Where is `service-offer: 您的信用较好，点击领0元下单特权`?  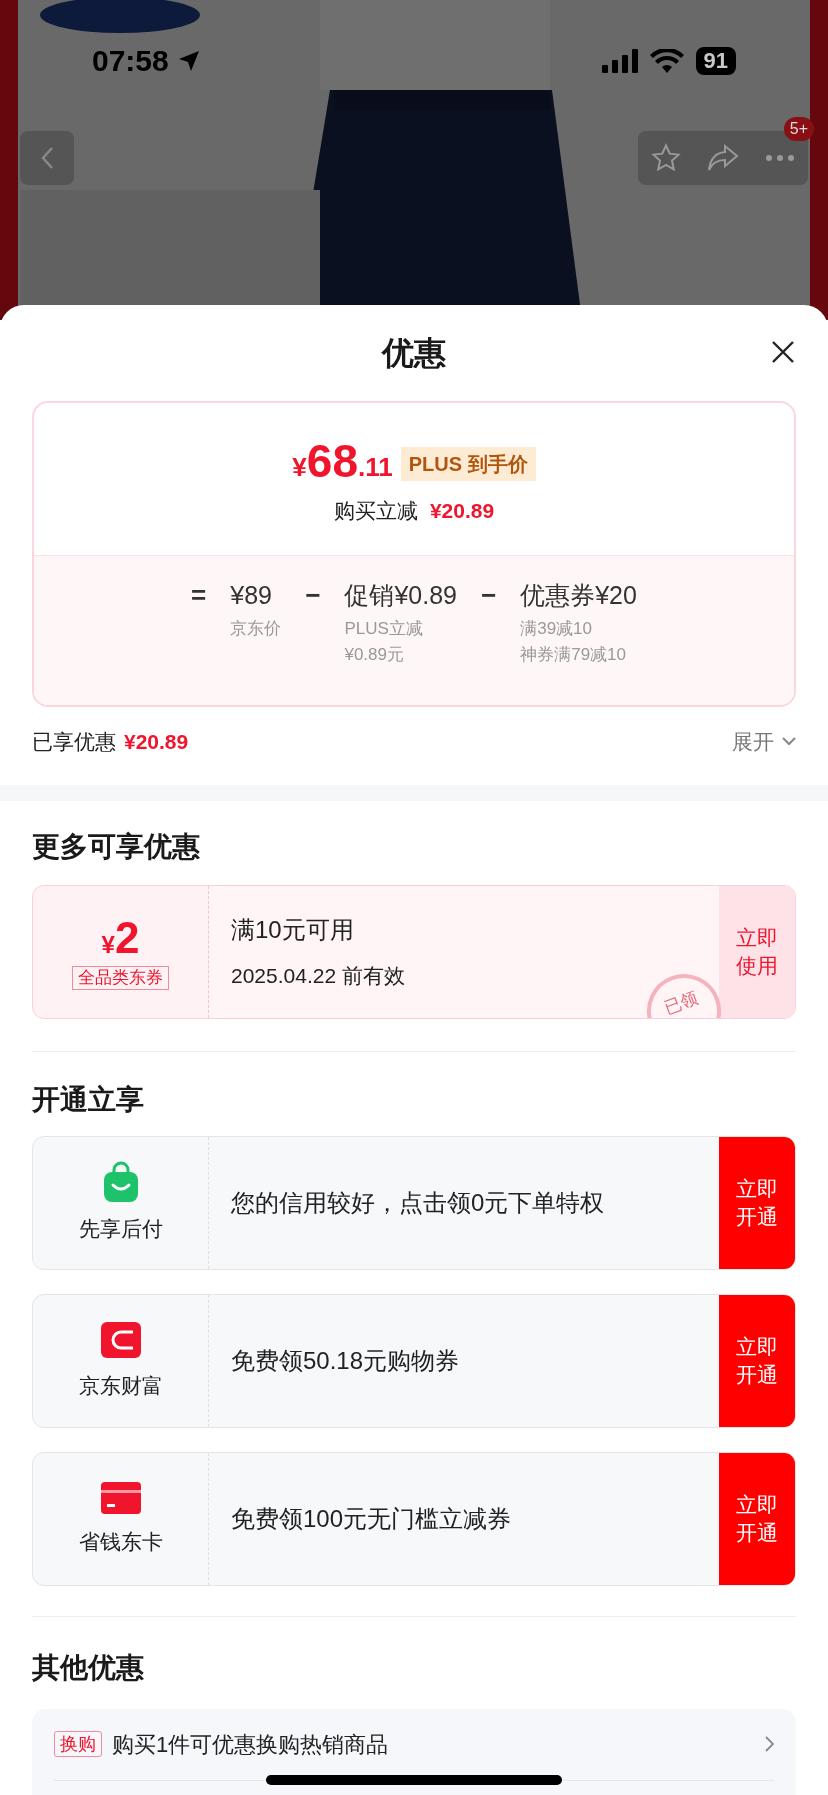 service-offer: 您的信用较好，点击领0元下单特权 is located at coordinates (418, 1202).